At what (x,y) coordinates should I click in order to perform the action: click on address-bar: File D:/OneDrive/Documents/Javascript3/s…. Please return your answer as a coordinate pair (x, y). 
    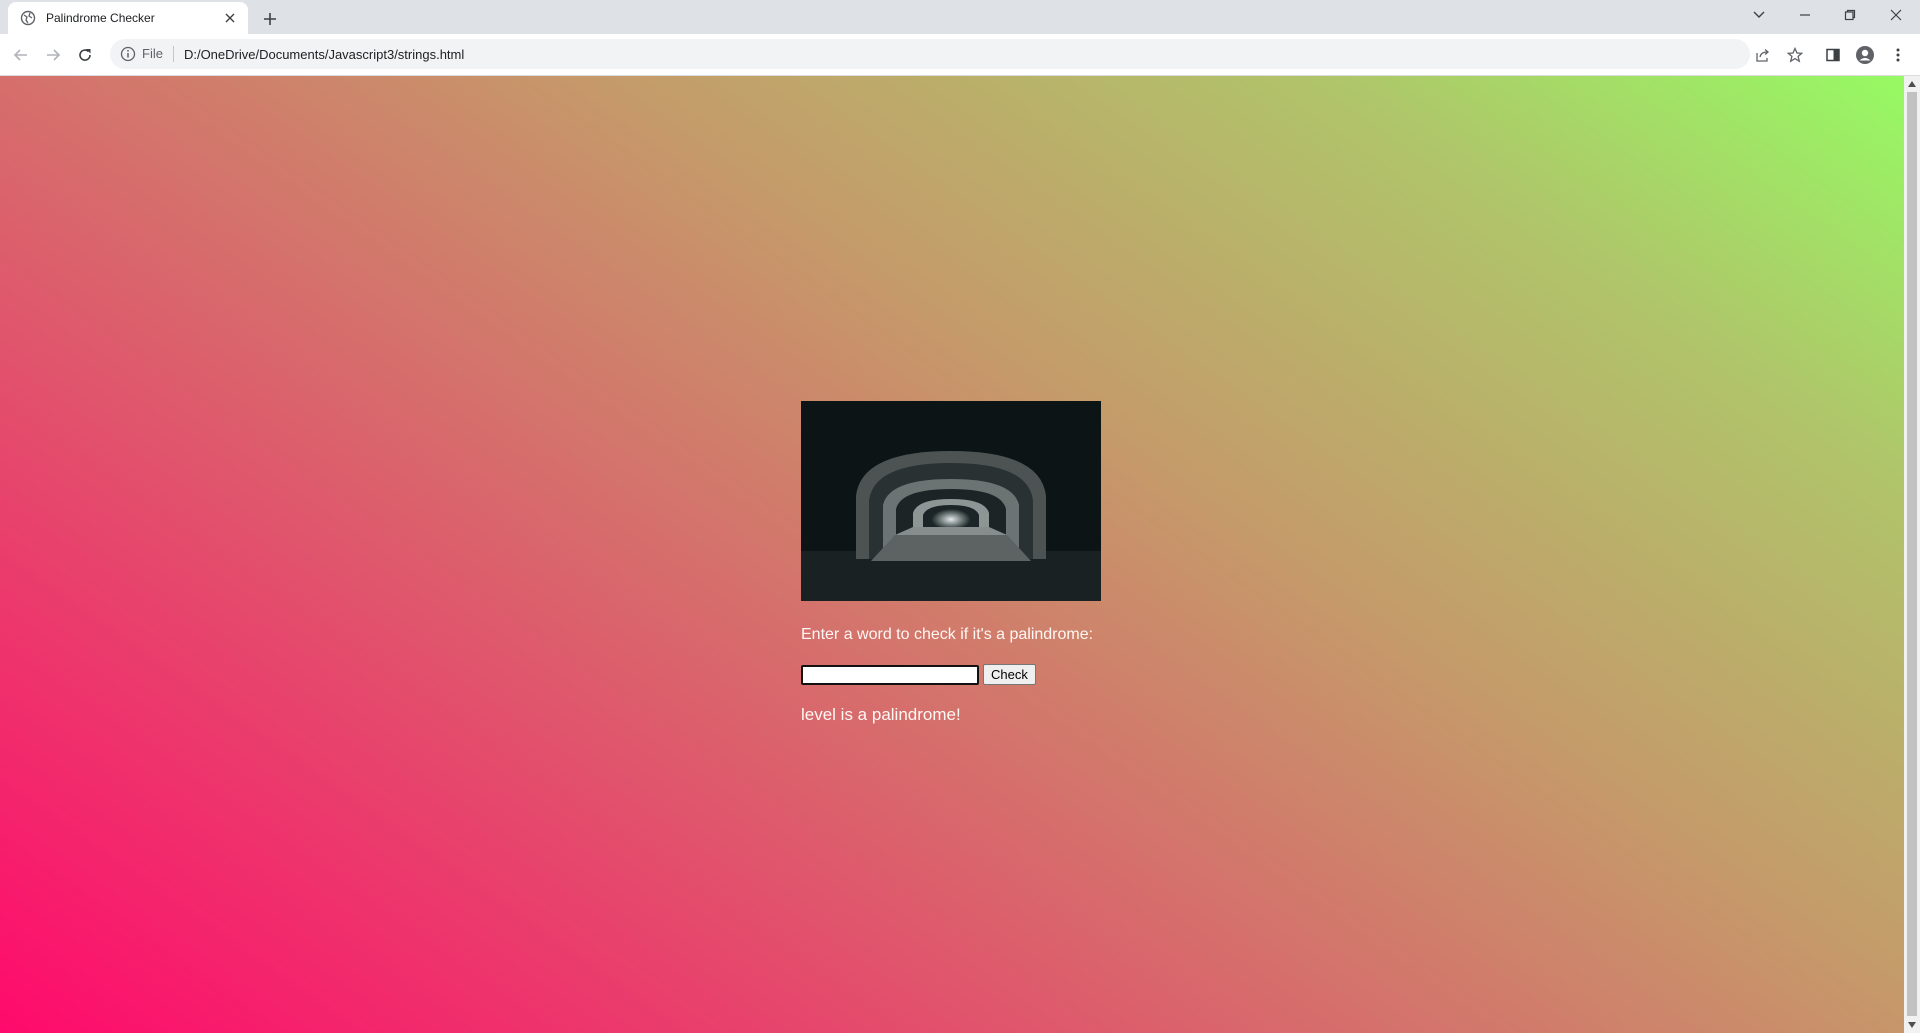
    Looking at the image, I should click on (930, 54).